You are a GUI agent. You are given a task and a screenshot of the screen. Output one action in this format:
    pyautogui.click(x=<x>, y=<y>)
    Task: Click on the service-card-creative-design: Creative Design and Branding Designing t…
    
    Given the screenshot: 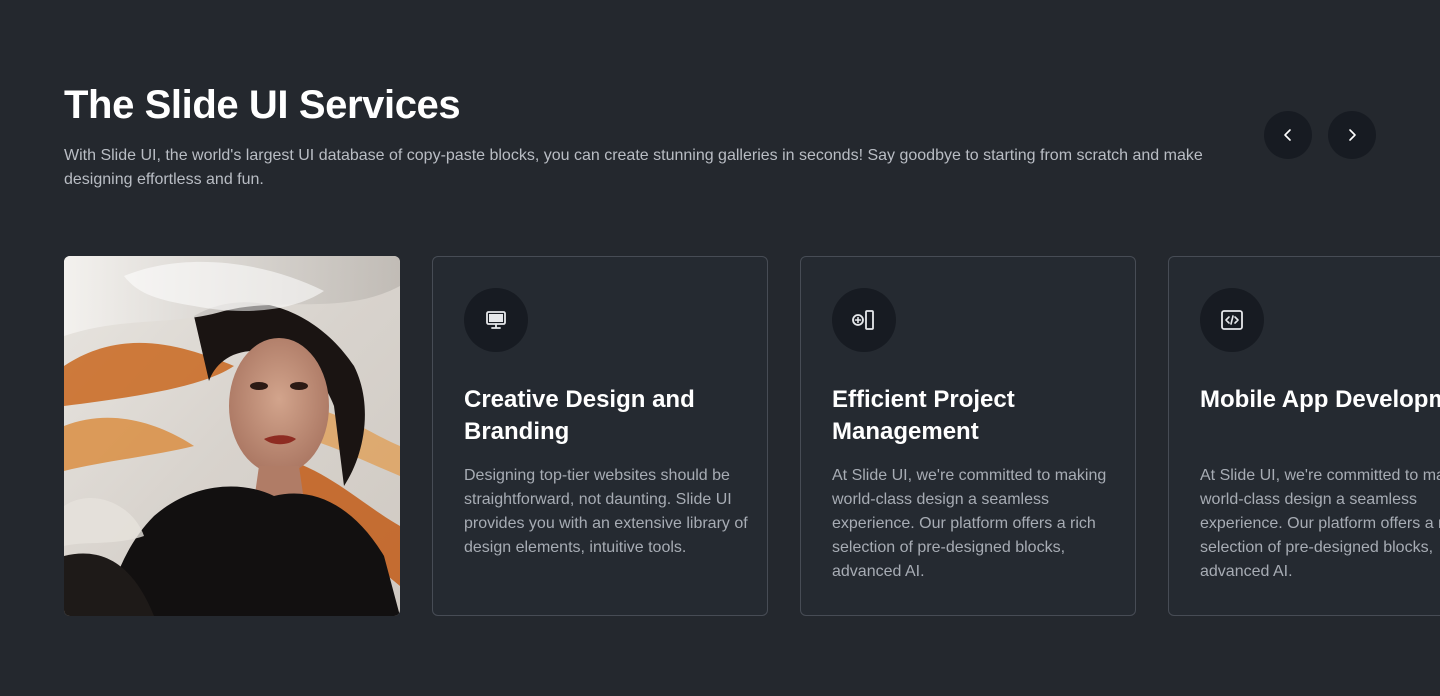 What is the action you would take?
    pyautogui.click(x=600, y=436)
    